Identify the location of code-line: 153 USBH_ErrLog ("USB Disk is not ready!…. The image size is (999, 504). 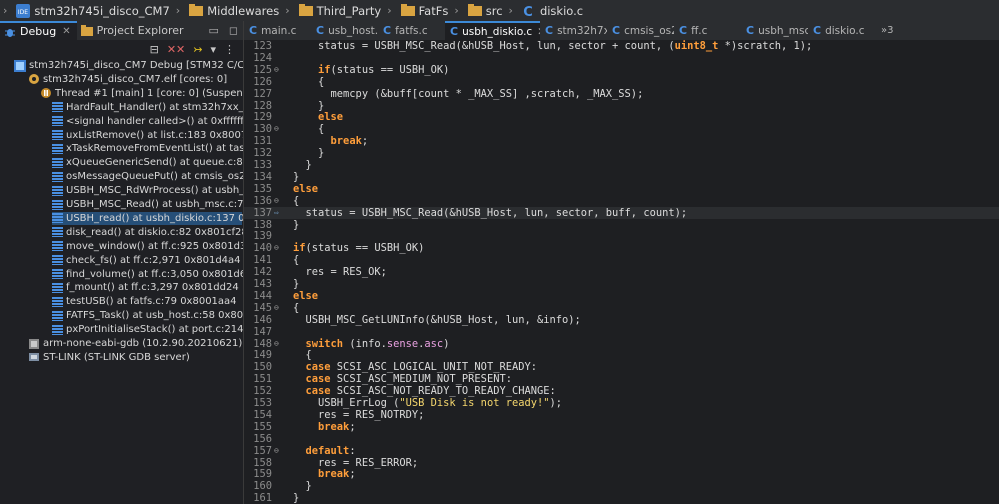
(621, 403).